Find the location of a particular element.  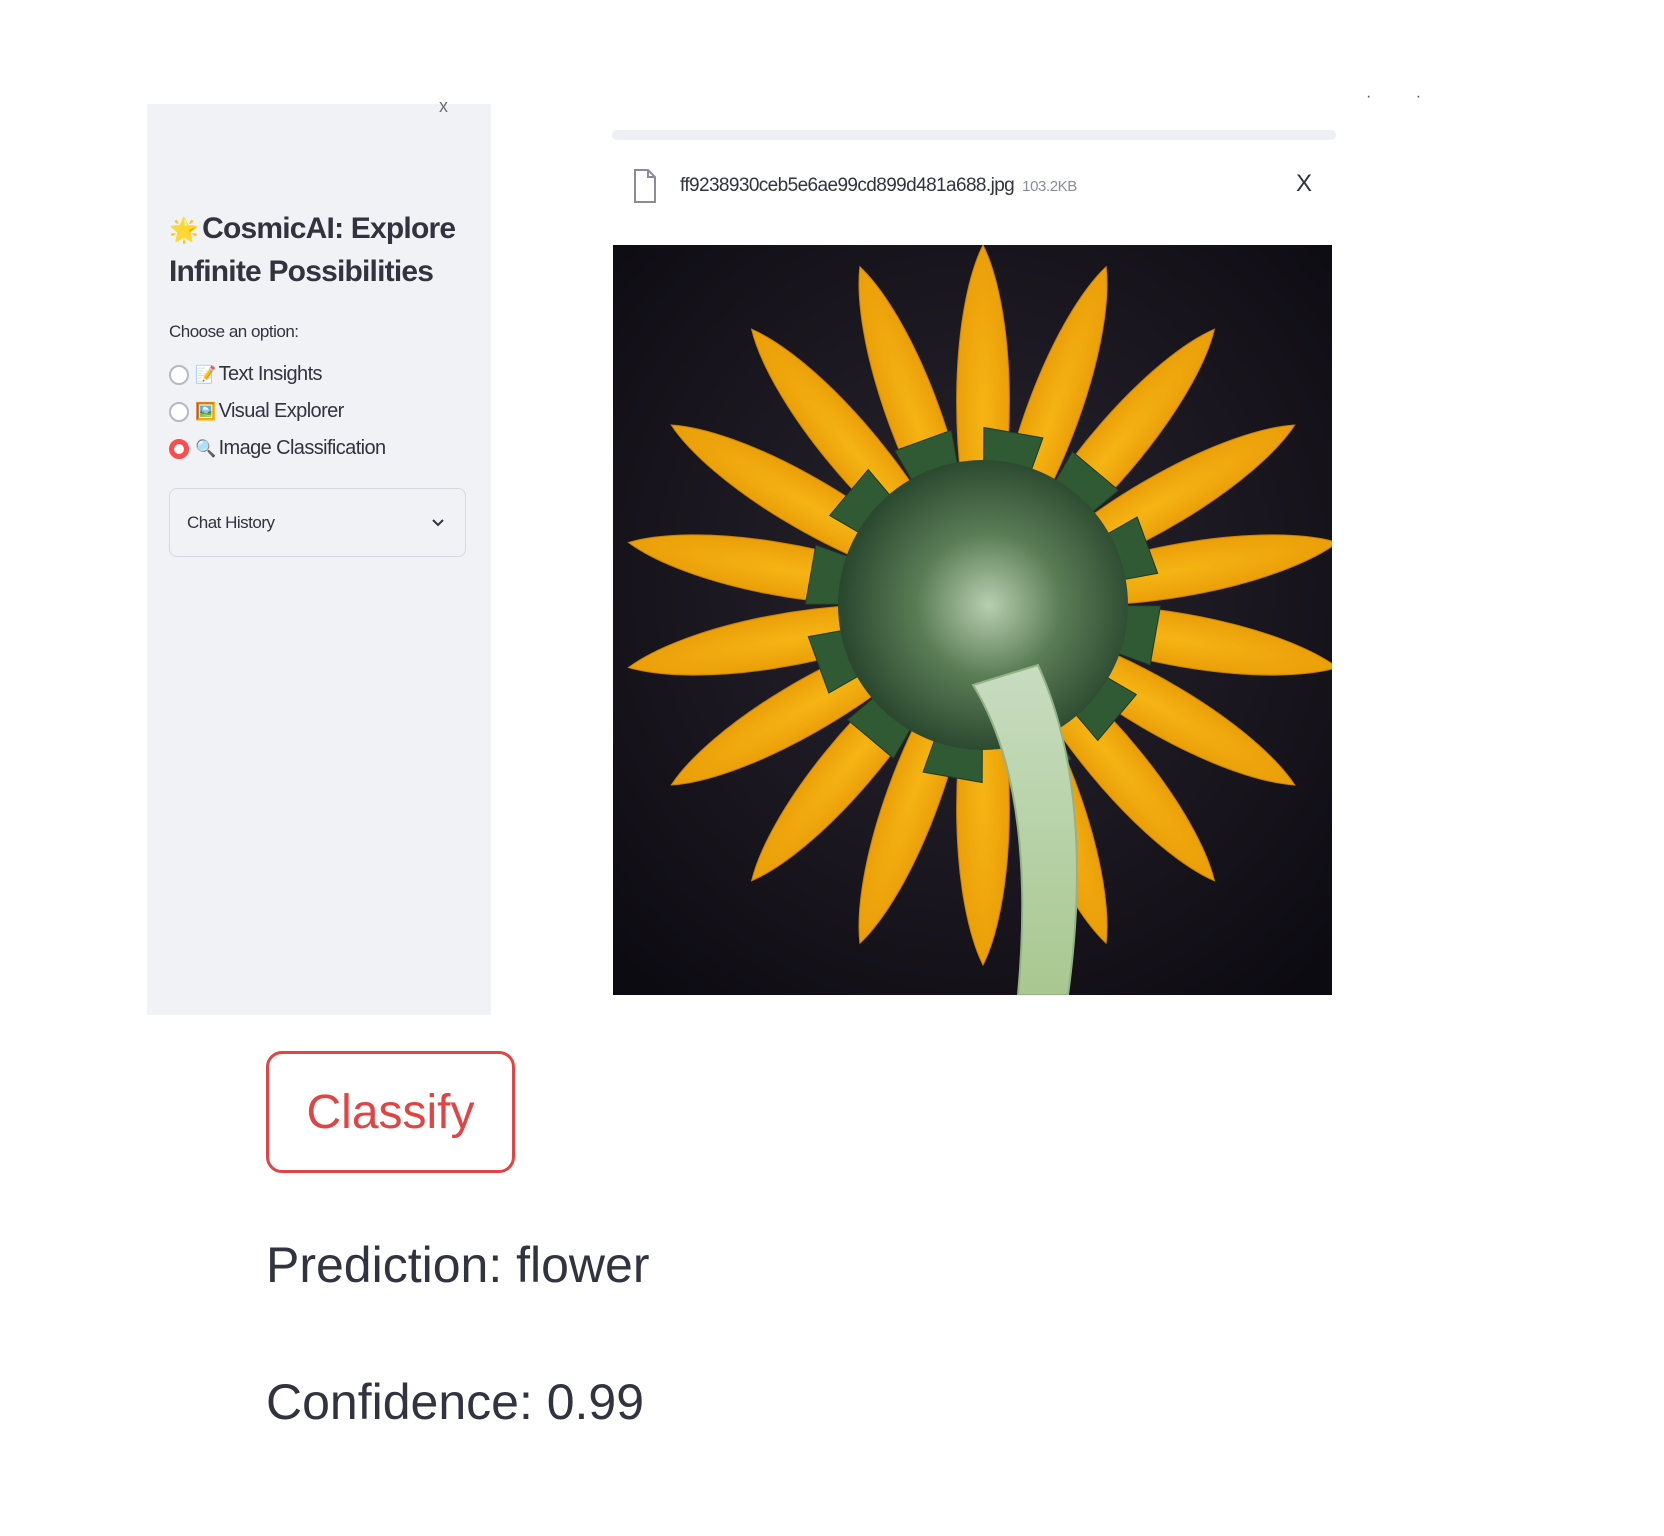

sidebar-close-icon: x is located at coordinates (443, 106).